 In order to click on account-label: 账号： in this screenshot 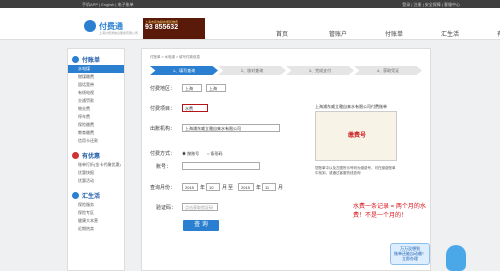, I will do `click(164, 167)`.